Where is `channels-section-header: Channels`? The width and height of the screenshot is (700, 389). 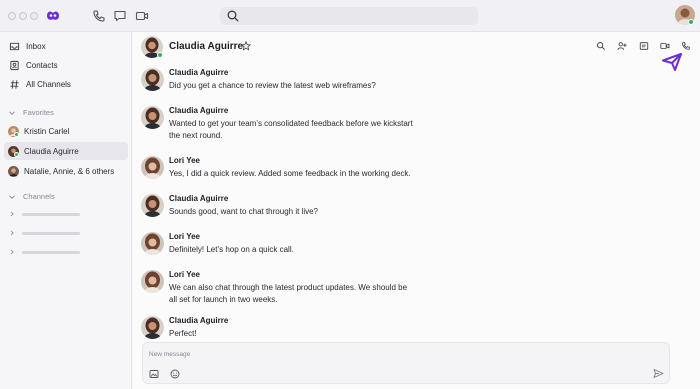 channels-section-header: Channels is located at coordinates (31, 196).